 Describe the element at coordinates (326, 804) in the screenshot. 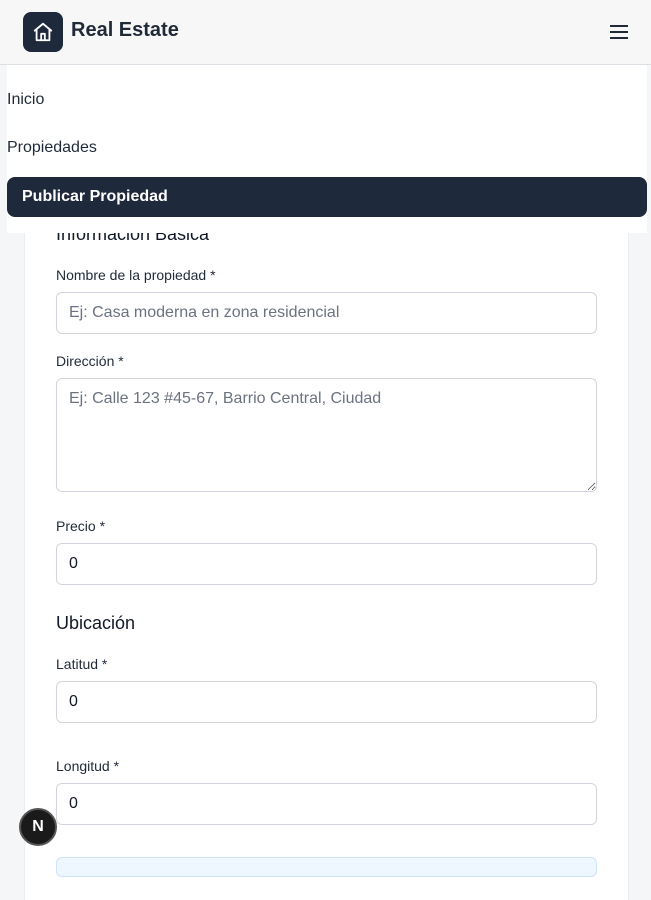

I see `longitude-input` at that location.